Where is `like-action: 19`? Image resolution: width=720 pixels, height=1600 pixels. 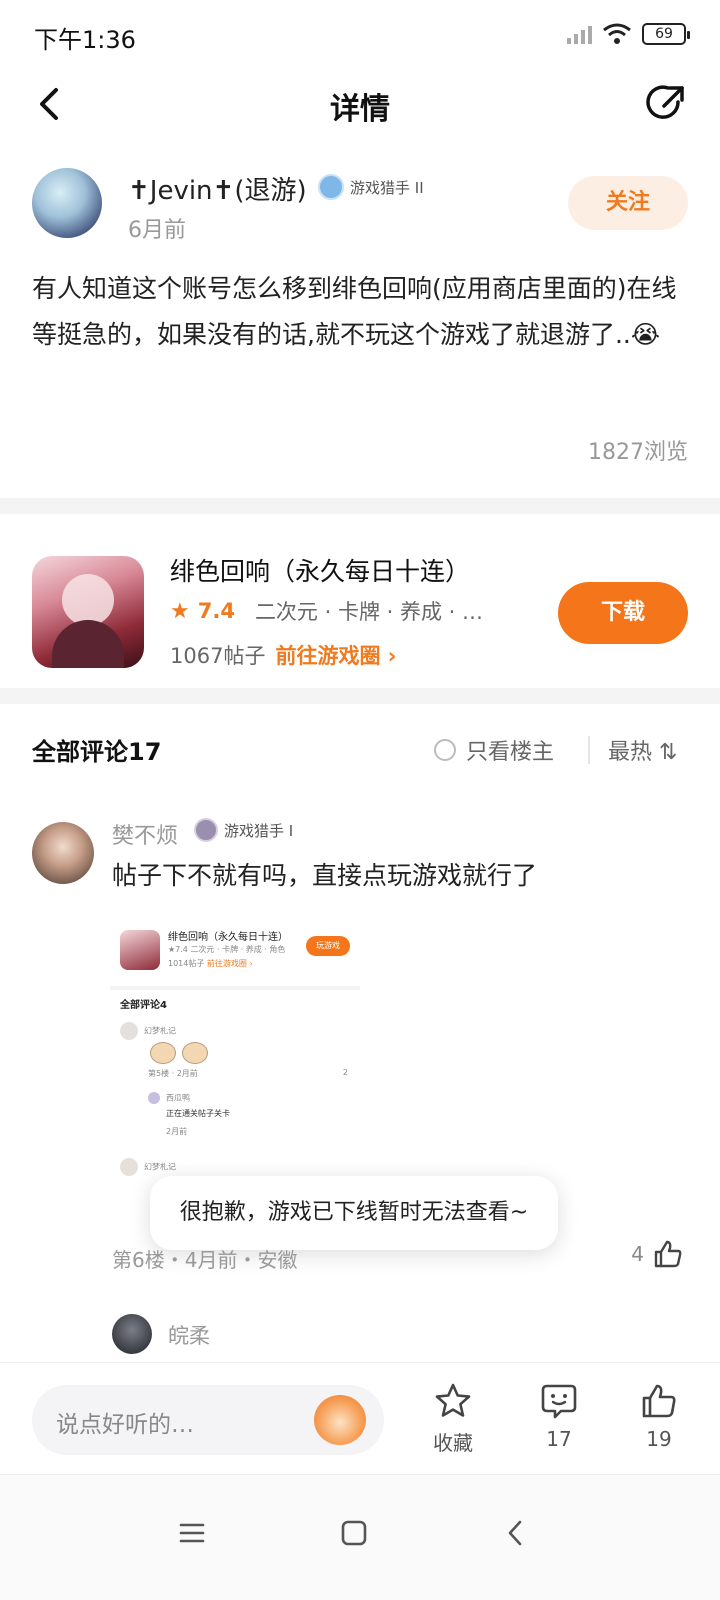 like-action: 19 is located at coordinates (659, 1416).